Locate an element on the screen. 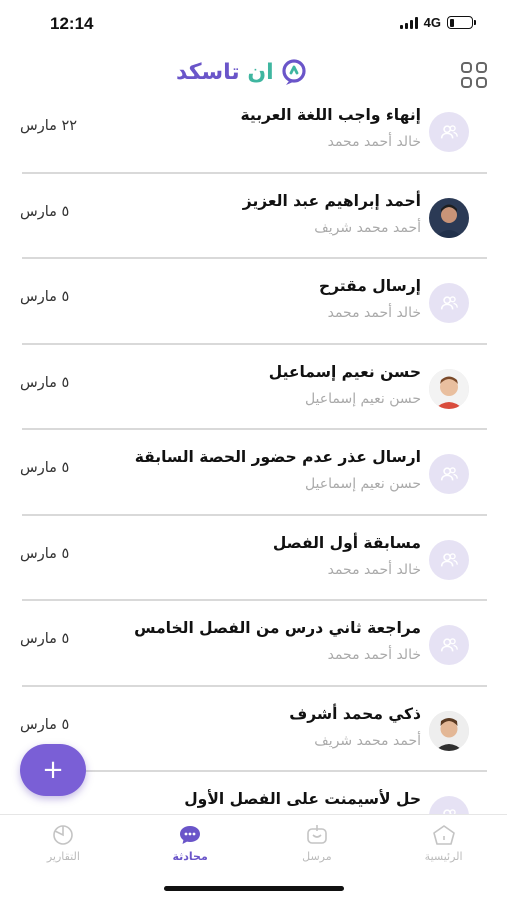 This screenshot has width=507, height=900. battery-icon is located at coordinates (461, 22).